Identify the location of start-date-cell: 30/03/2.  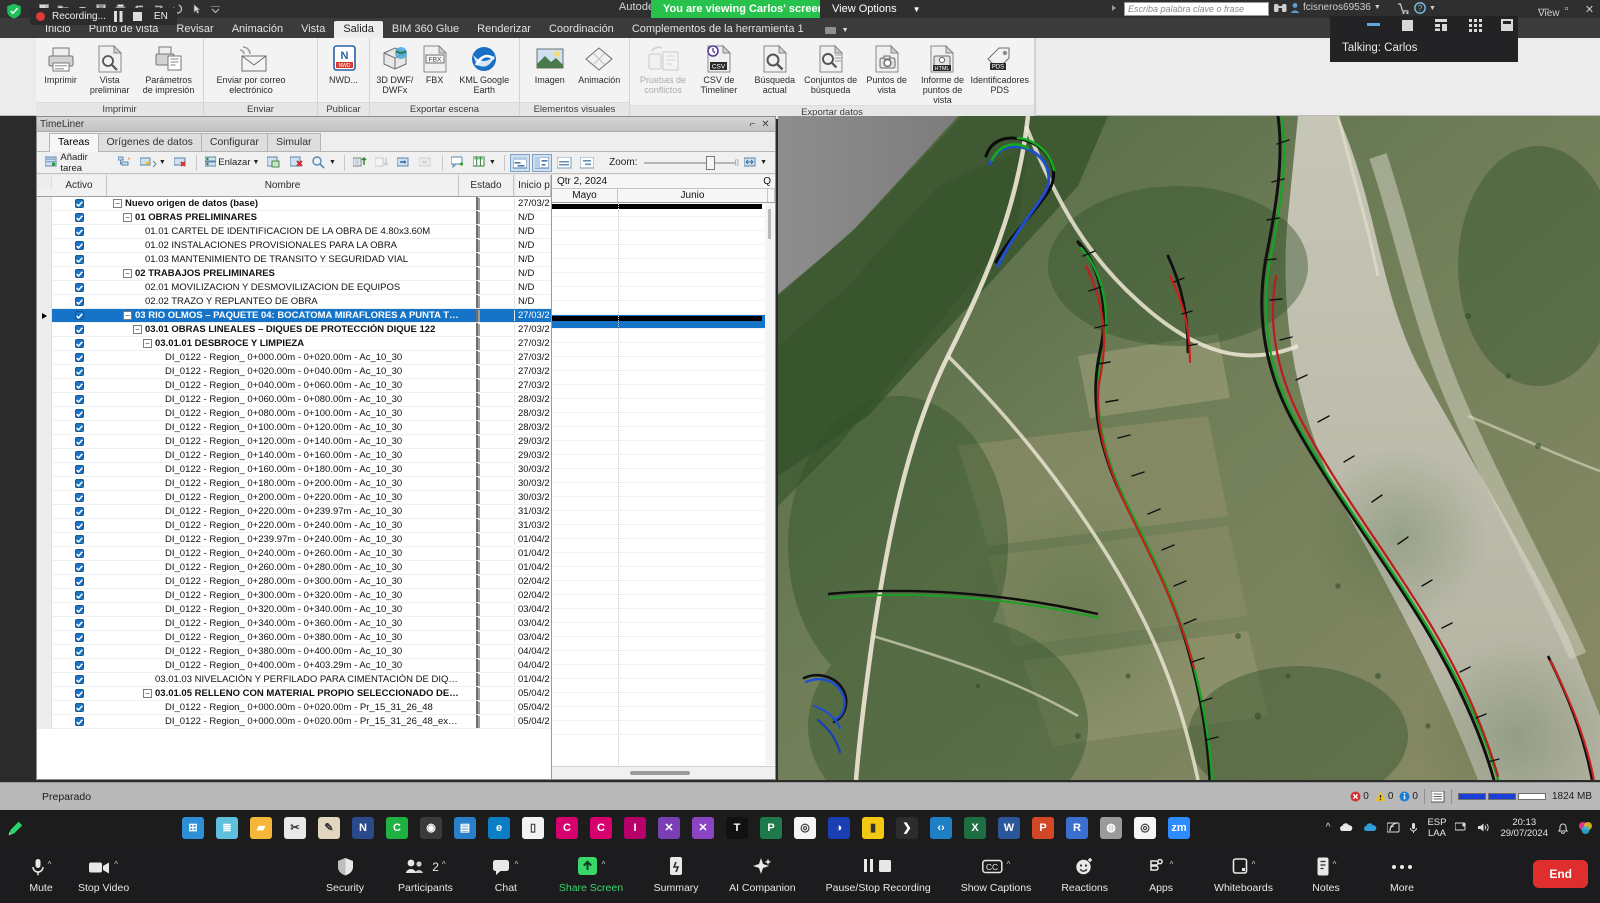
(532, 469).